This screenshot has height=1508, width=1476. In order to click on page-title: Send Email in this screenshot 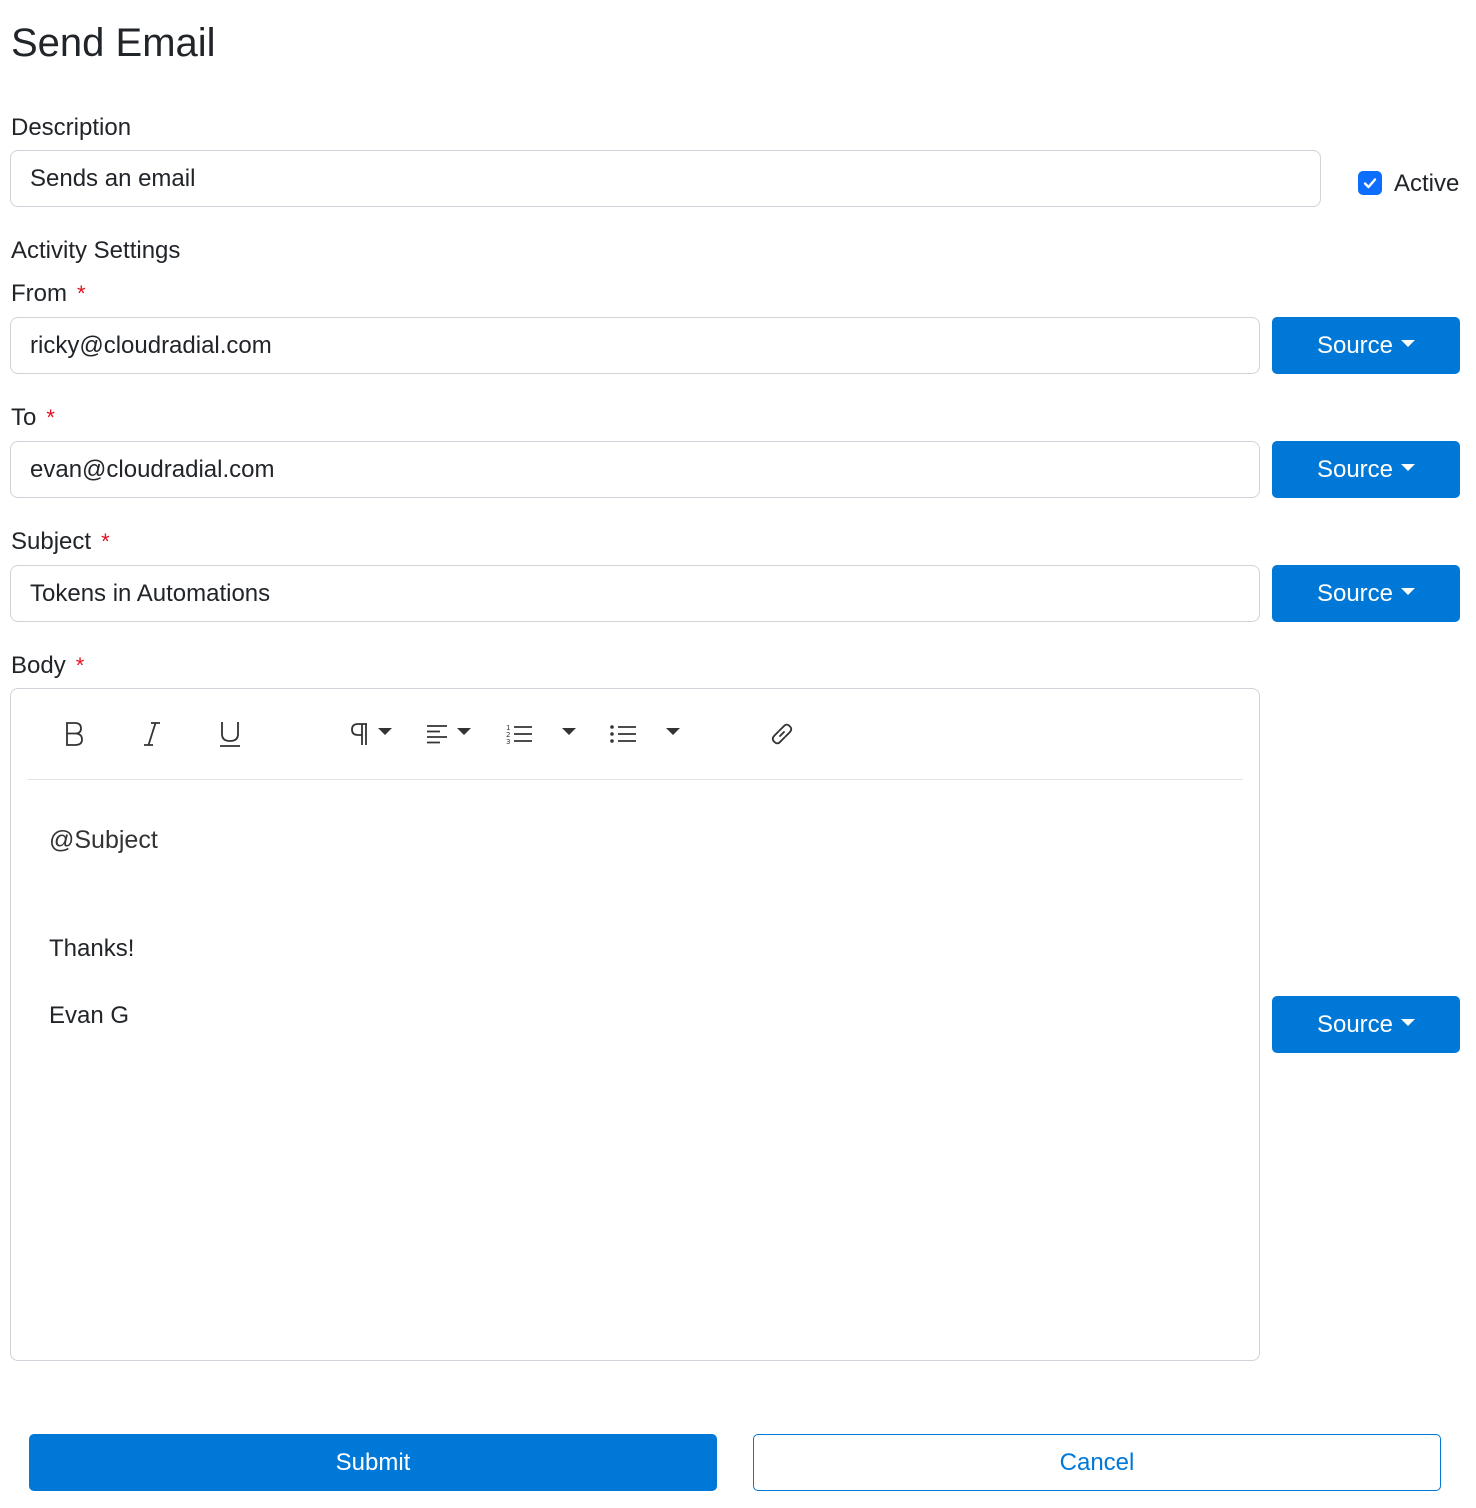, I will do `click(113, 43)`.